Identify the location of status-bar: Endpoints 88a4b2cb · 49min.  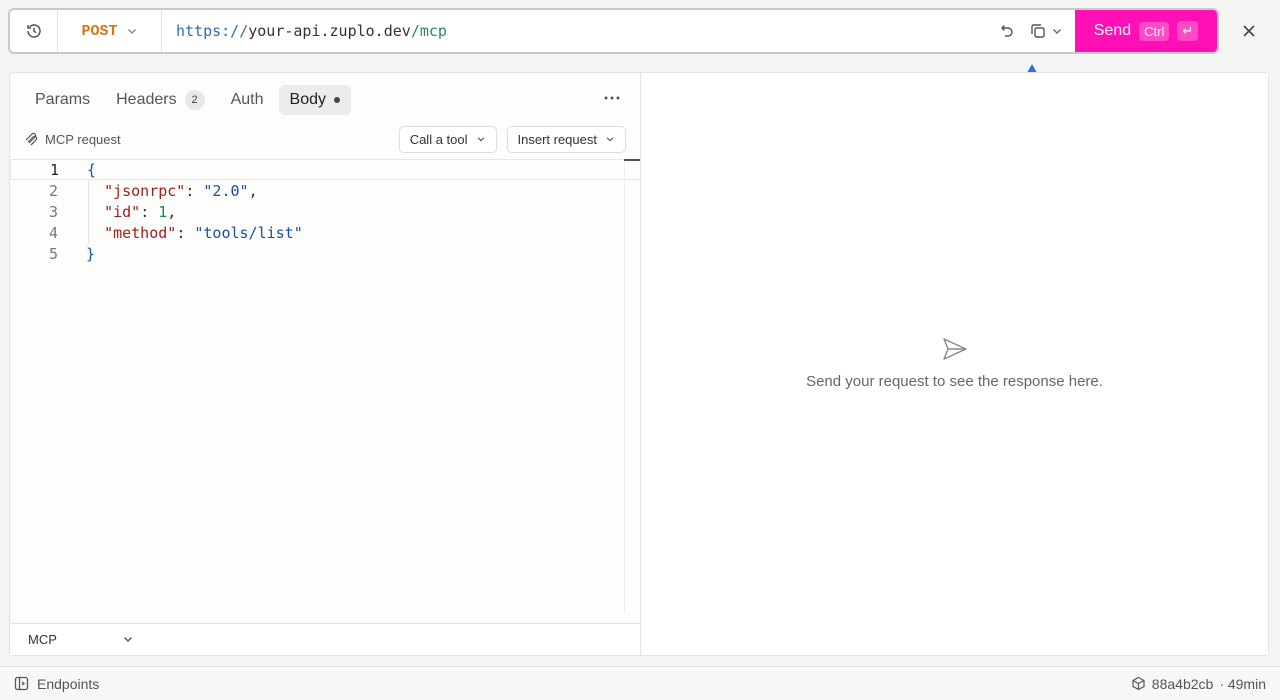
(640, 683).